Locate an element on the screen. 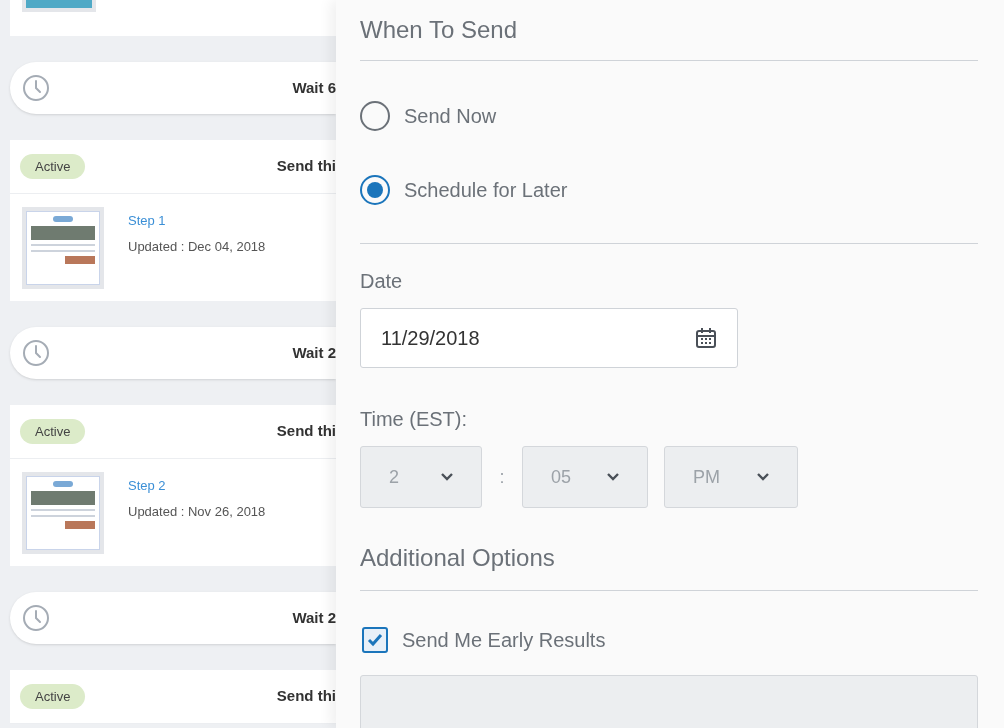 The width and height of the screenshot is (1004, 728). step-link: Step 1 is located at coordinates (197, 221).